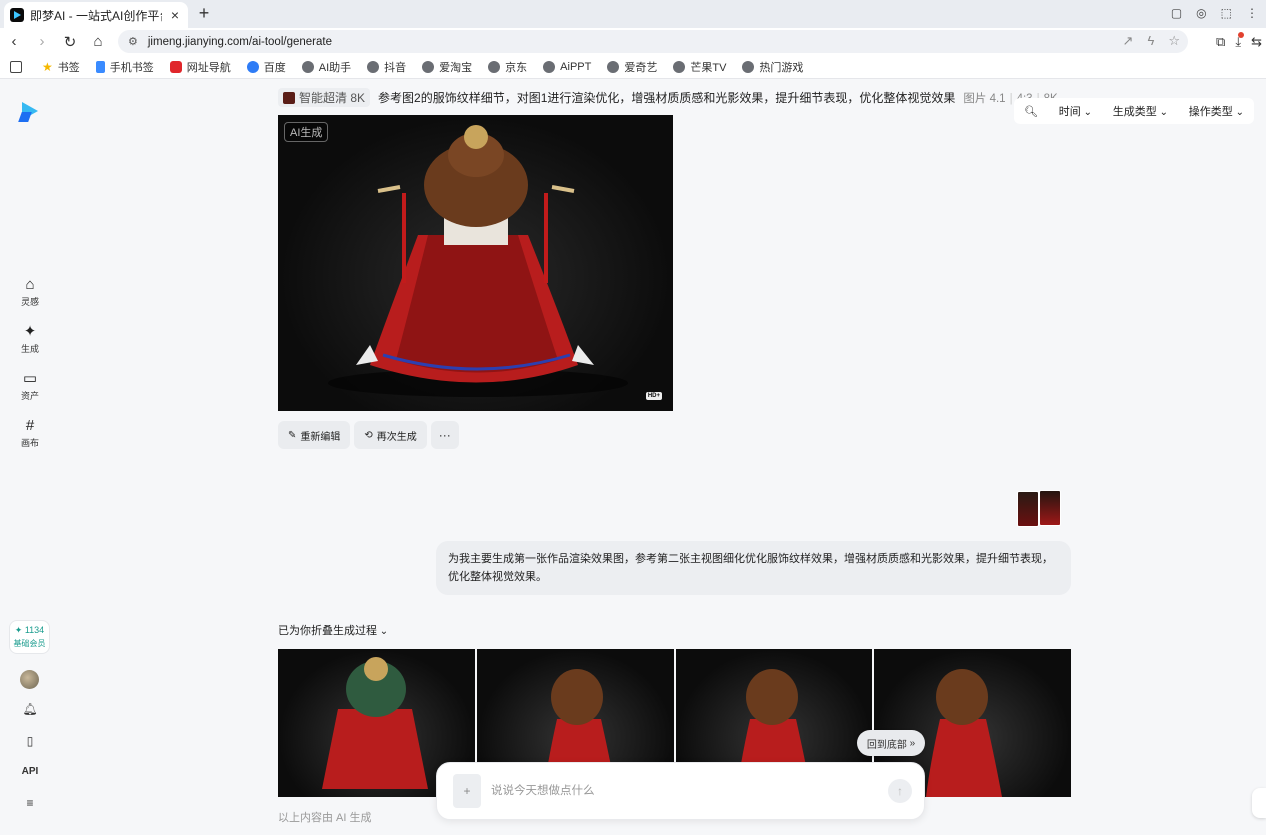  What do you see at coordinates (1220, 42) in the screenshot?
I see `extensions-icon: ⧉` at bounding box center [1220, 42].